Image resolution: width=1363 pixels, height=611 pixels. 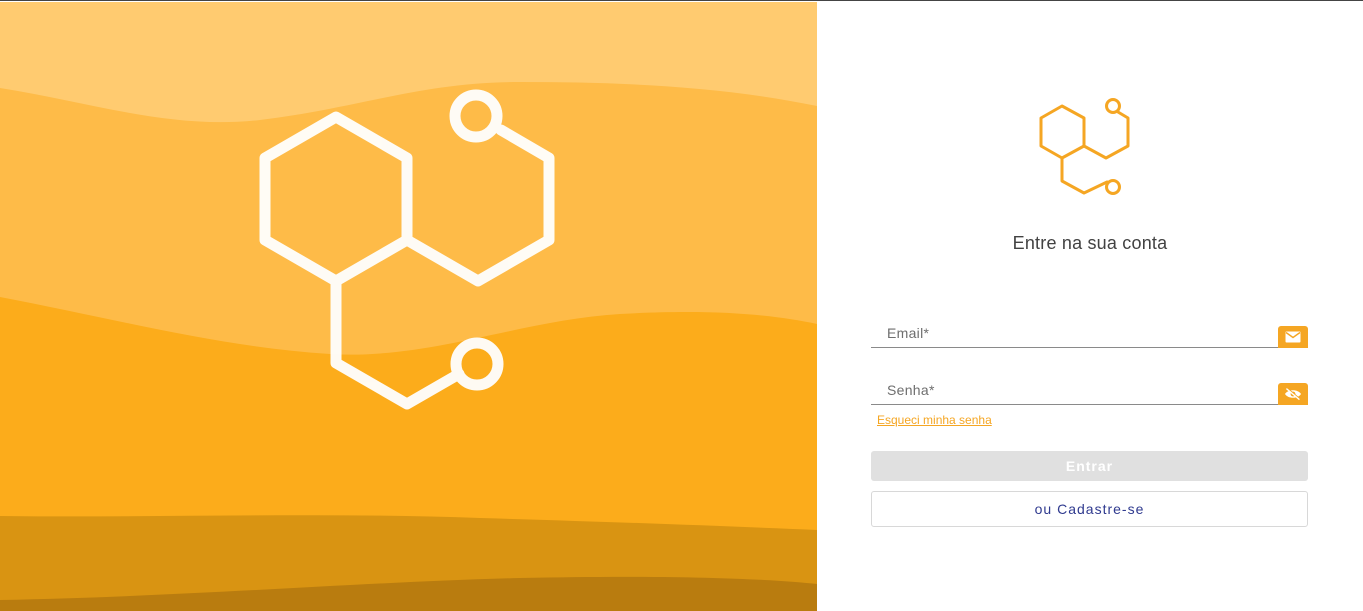 What do you see at coordinates (1293, 337) in the screenshot?
I see `mail-icon` at bounding box center [1293, 337].